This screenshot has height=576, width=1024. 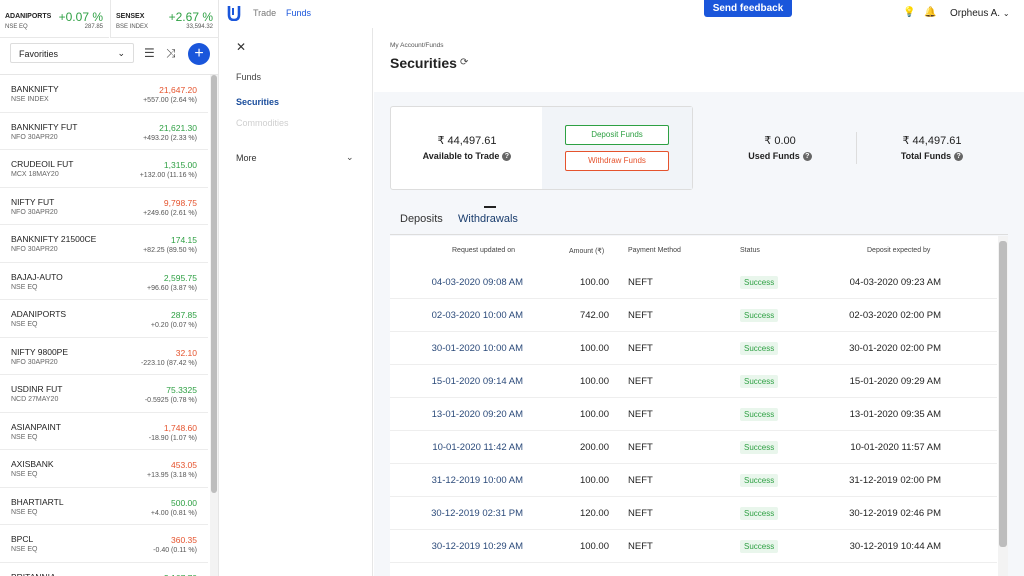 I want to click on watchlist-item: BRITANNIA 3,167.70, so click(x=104, y=569).